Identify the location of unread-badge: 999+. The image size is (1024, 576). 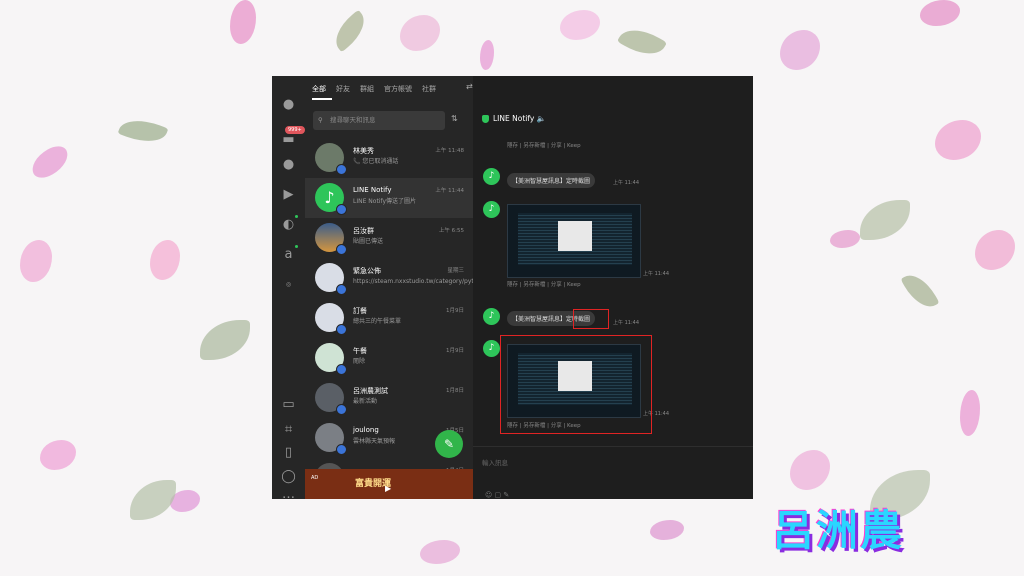
(295, 130).